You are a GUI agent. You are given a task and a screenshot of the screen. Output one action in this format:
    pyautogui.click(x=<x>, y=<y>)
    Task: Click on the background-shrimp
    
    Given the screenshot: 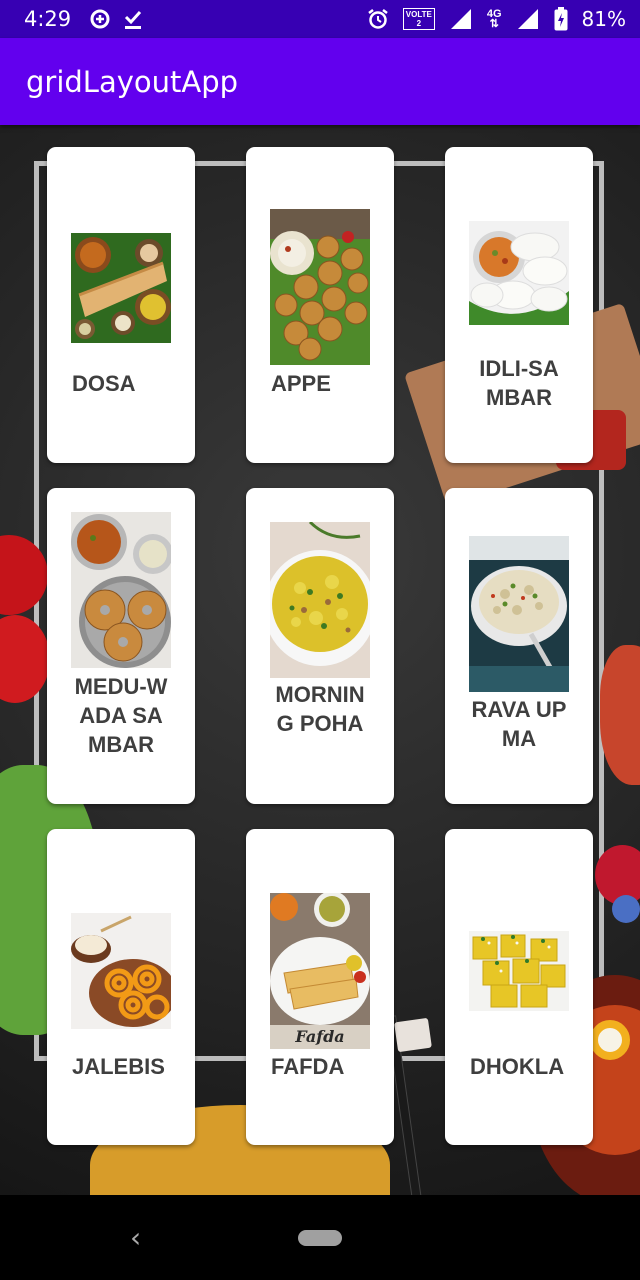 What is the action you would take?
    pyautogui.click(x=620, y=715)
    